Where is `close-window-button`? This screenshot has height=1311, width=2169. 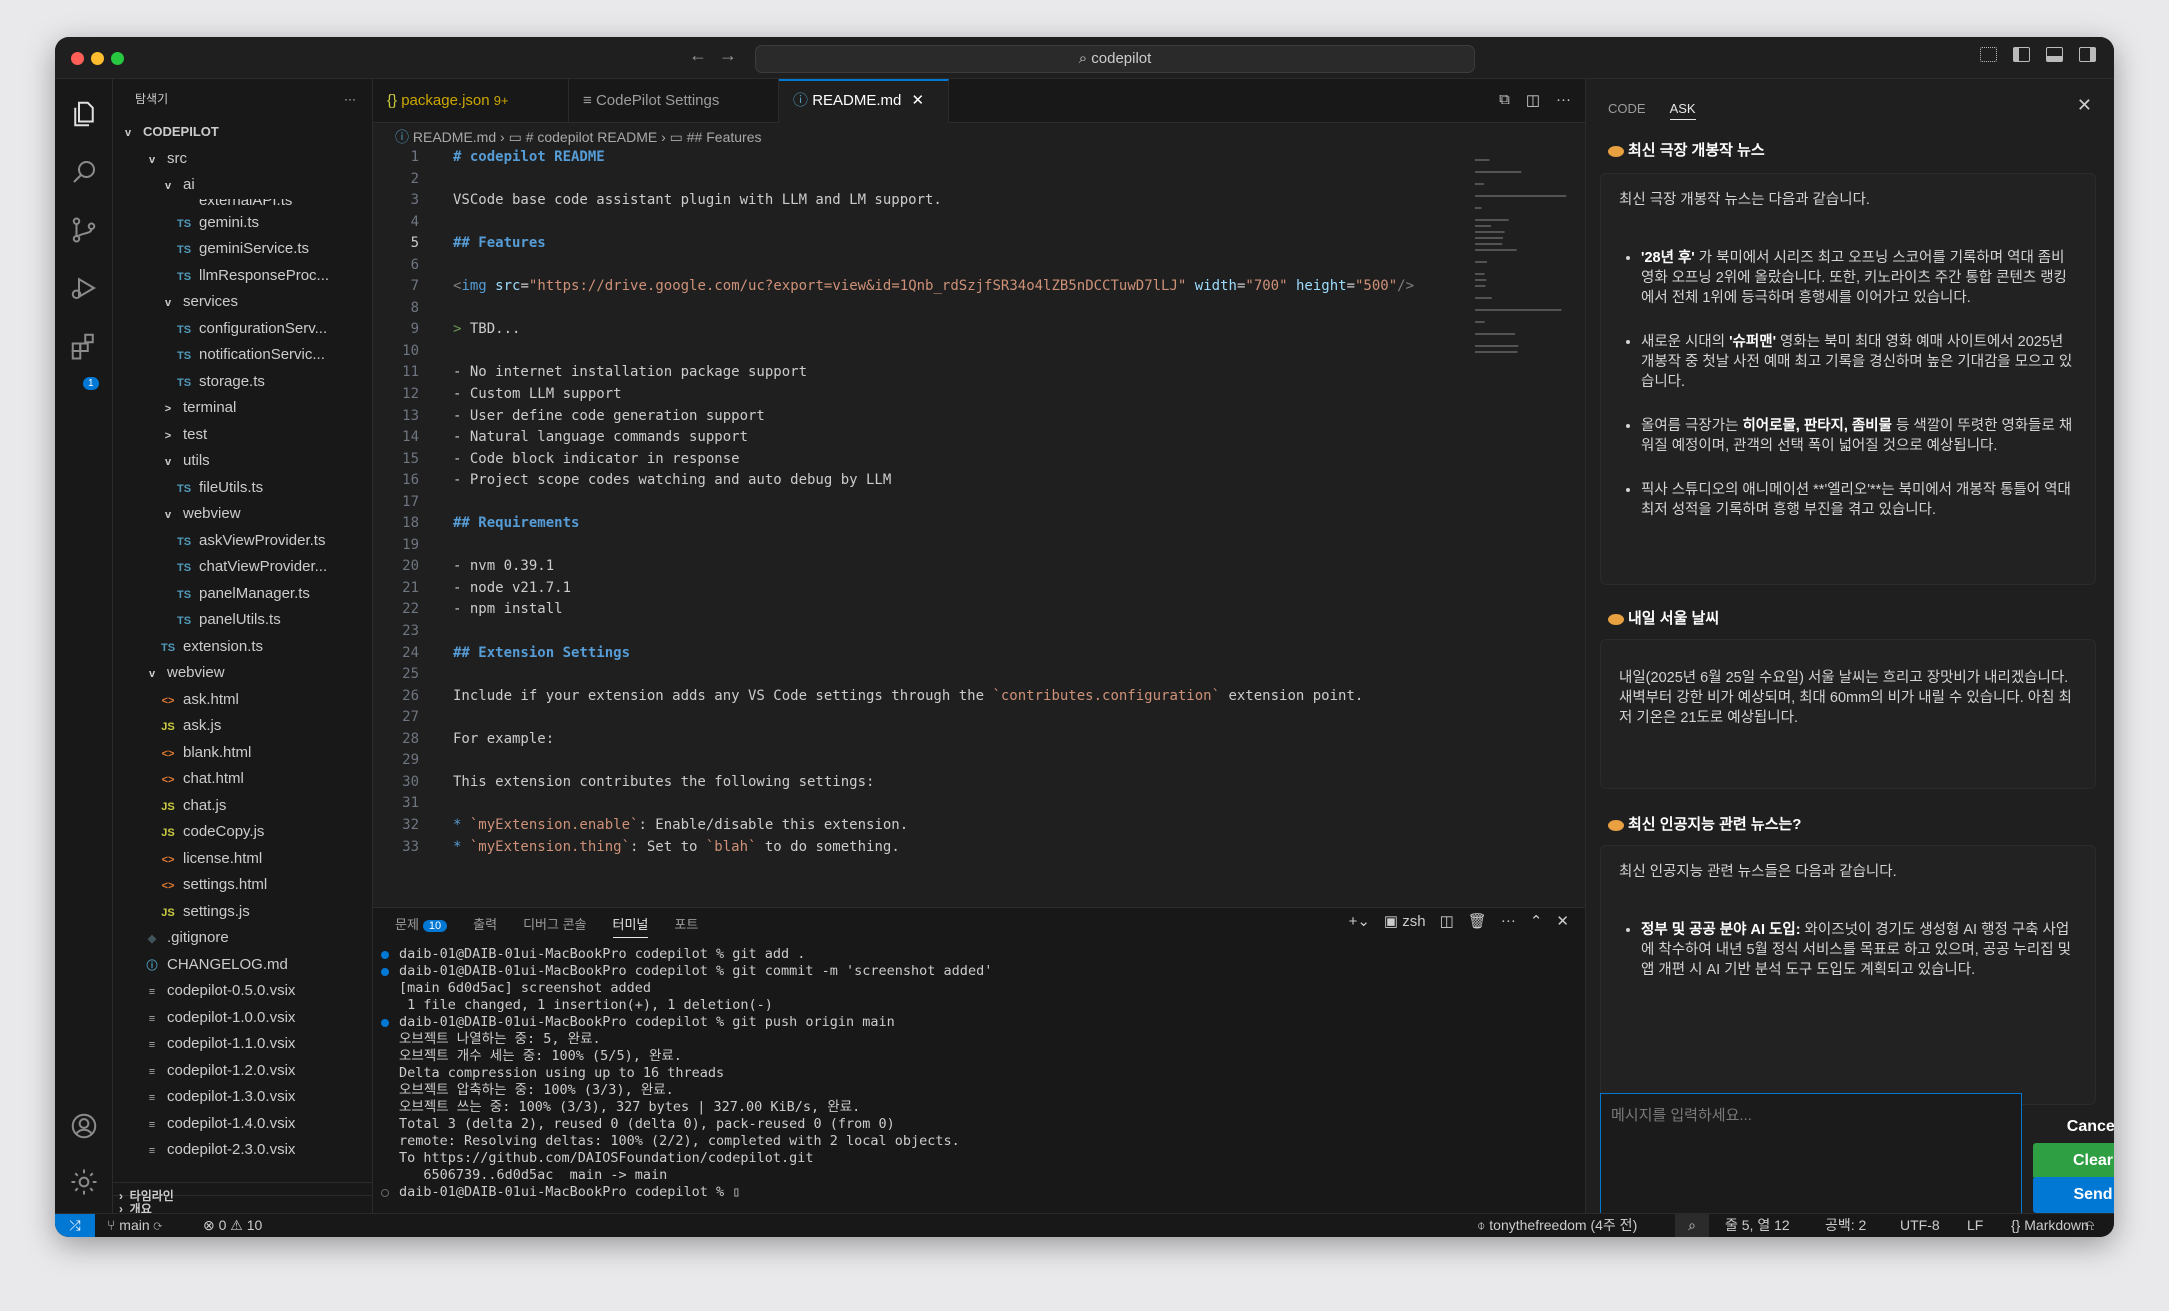
close-window-button is located at coordinates (77, 58).